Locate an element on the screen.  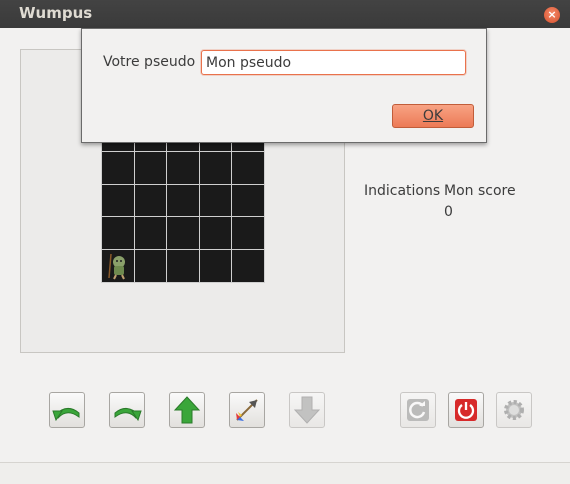
up-arrow-icon is located at coordinates (187, 410).